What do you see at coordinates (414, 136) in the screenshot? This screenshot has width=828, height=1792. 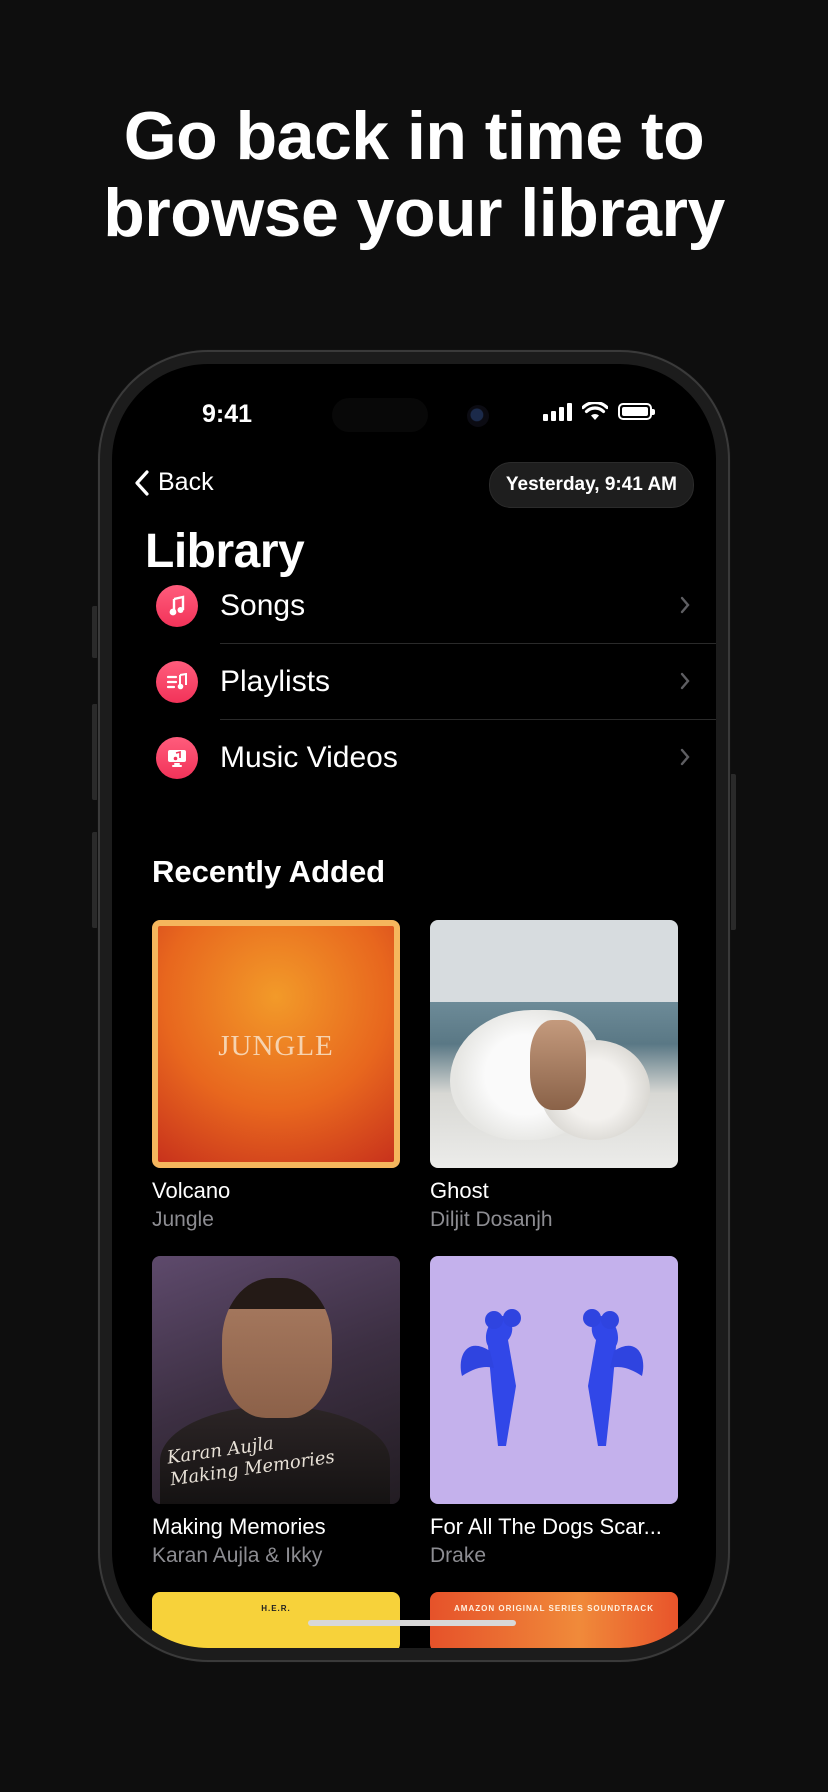 I see `headline-line-1: Go back in time to` at bounding box center [414, 136].